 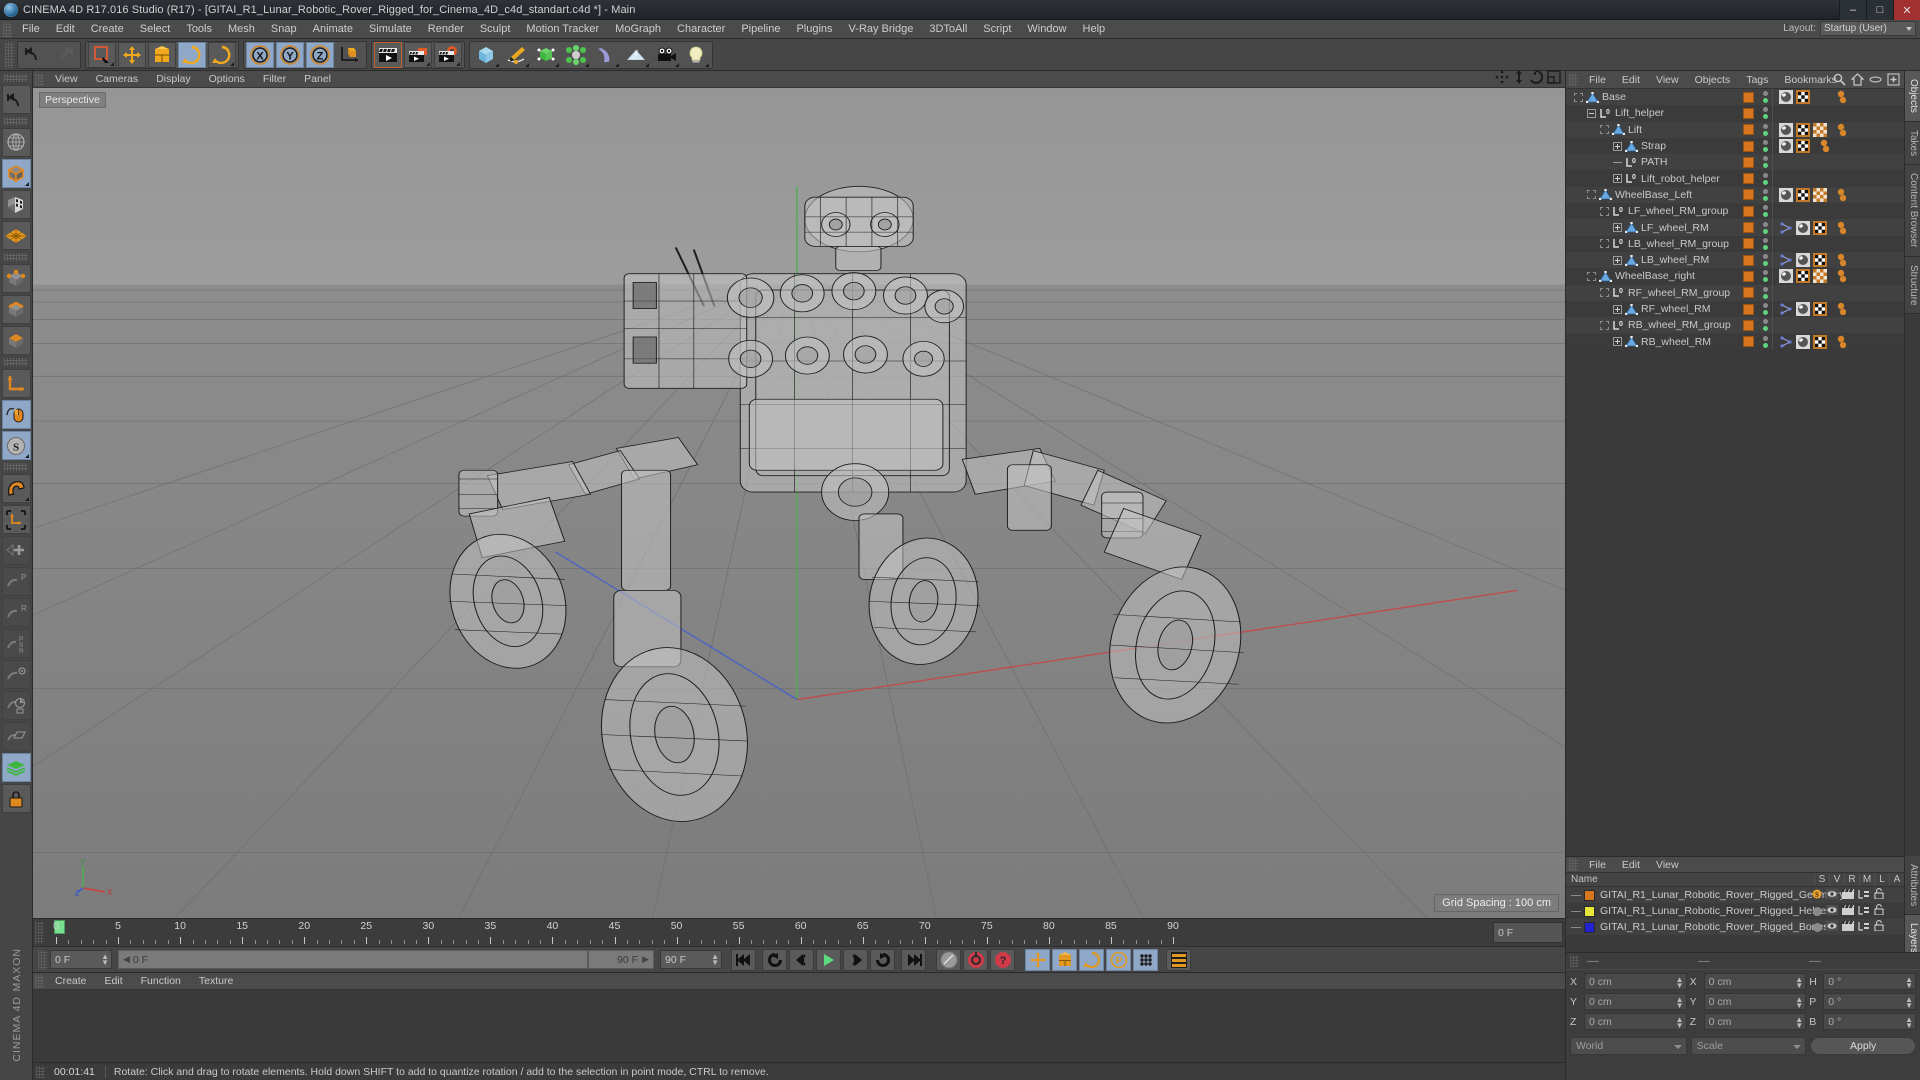 I want to click on loop-button, so click(x=882, y=959).